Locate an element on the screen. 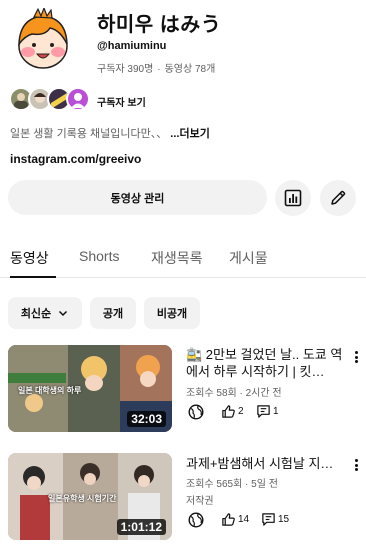 This screenshot has height=545, width=366. like-count: 14 is located at coordinates (235, 519).